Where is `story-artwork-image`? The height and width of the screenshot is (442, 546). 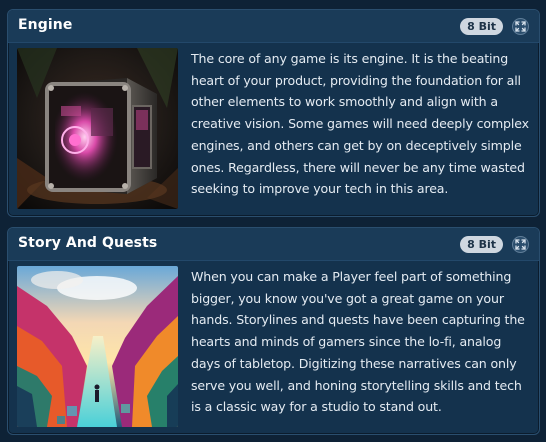
story-artwork-image is located at coordinates (97, 346).